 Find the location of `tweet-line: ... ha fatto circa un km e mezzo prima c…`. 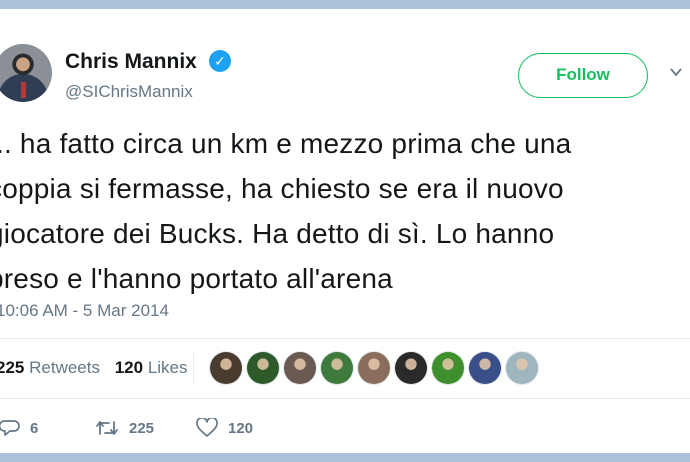

tweet-line: ... ha fatto circa un km e mezzo prima c… is located at coordinates (286, 143).